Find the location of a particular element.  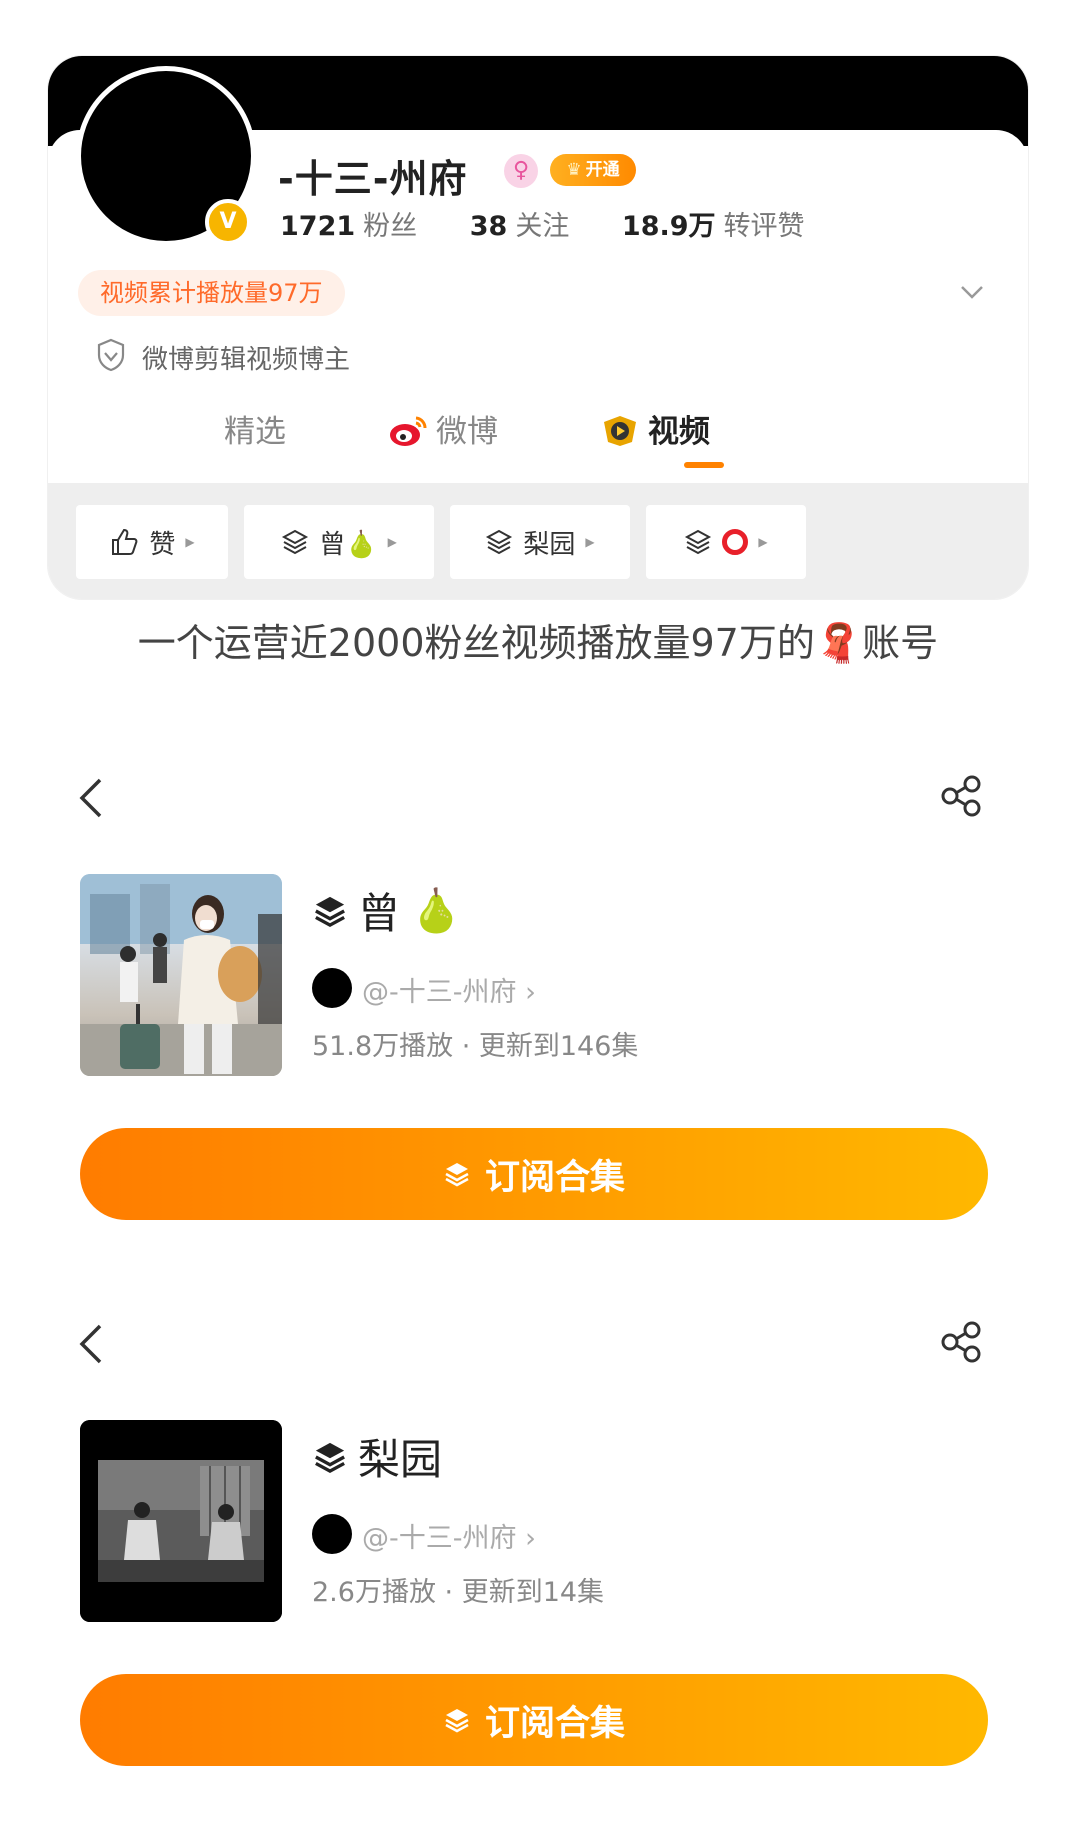

collection-title: 梨园 is located at coordinates (382, 1456).